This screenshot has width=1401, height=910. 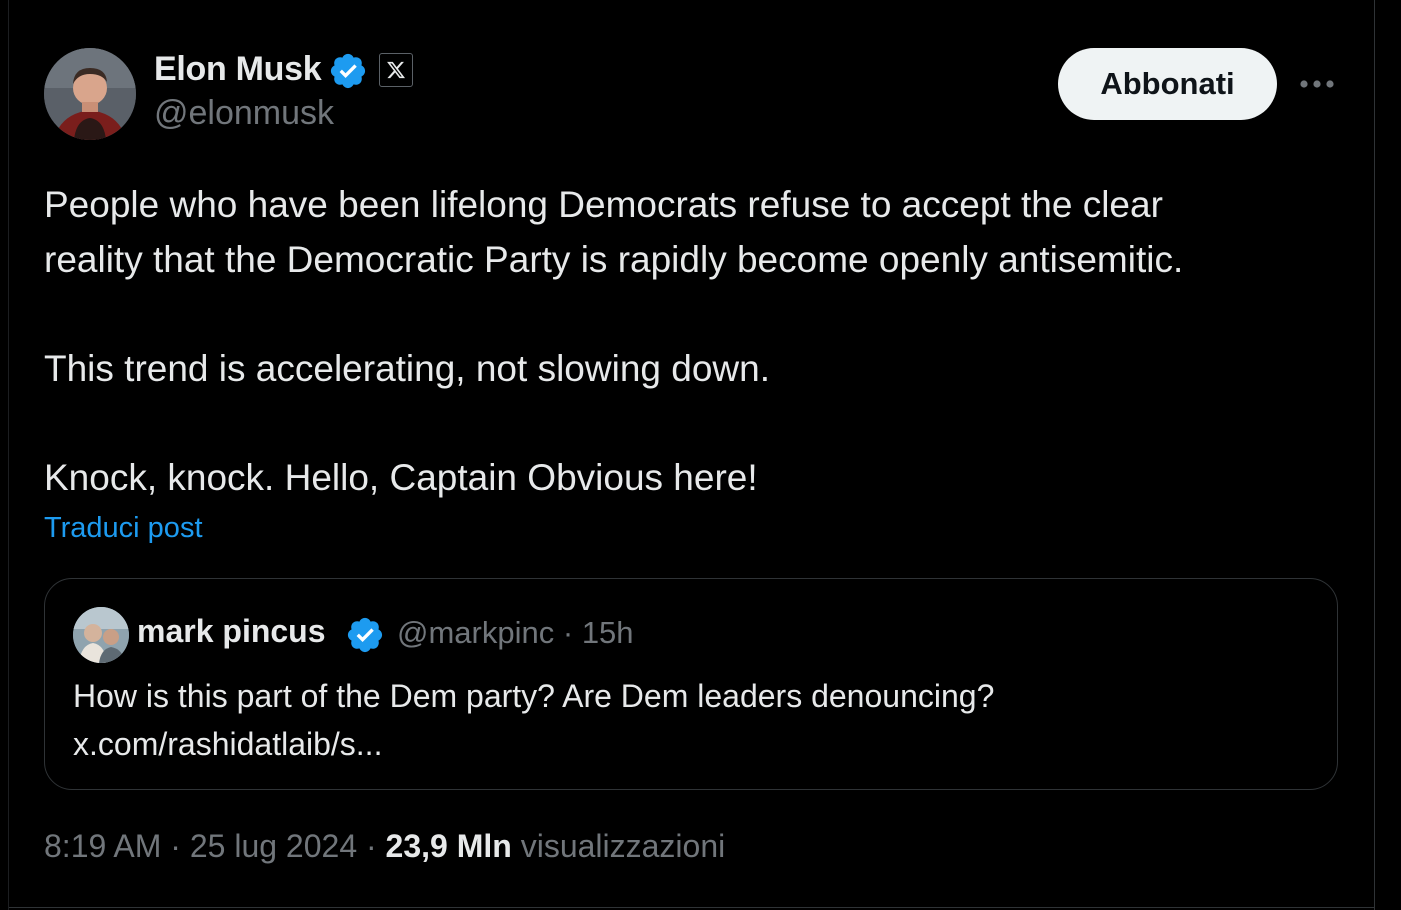 I want to click on x-affiliate-badge, so click(x=396, y=70).